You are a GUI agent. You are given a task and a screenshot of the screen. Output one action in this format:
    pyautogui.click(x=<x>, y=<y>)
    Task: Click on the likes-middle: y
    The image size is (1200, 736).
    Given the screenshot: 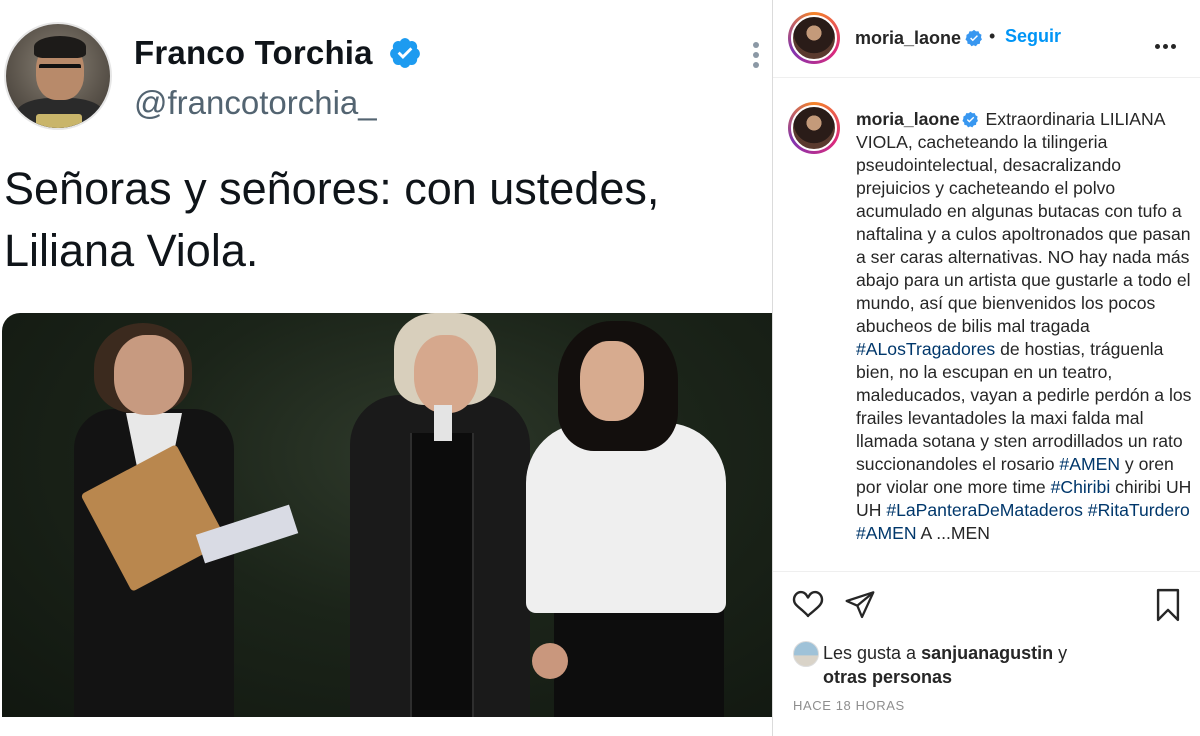 What is the action you would take?
    pyautogui.click(x=1060, y=653)
    